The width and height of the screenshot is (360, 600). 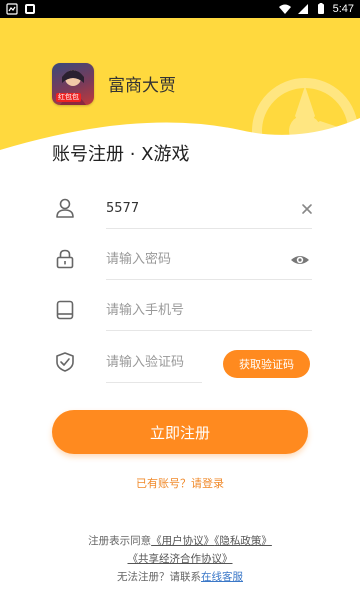 I want to click on username-row, so click(x=180, y=209).